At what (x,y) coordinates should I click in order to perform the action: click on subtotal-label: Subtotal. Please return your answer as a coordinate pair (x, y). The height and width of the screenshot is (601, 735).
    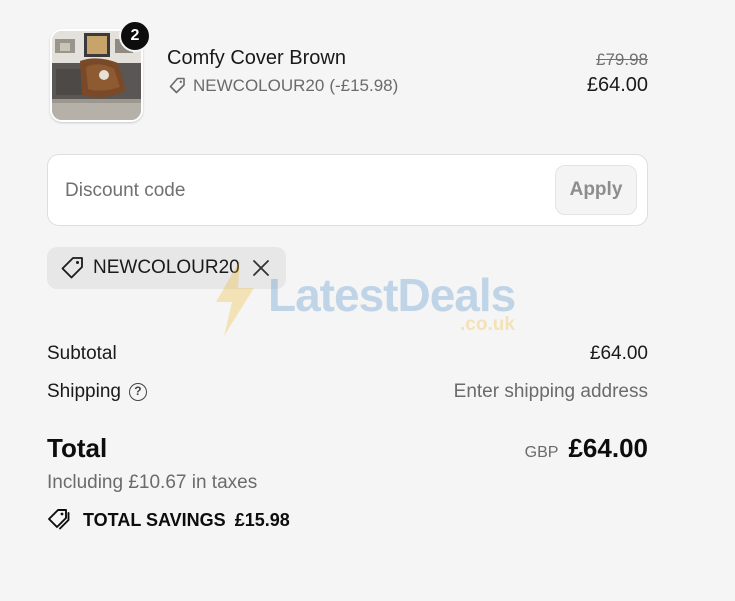
    Looking at the image, I should click on (82, 353).